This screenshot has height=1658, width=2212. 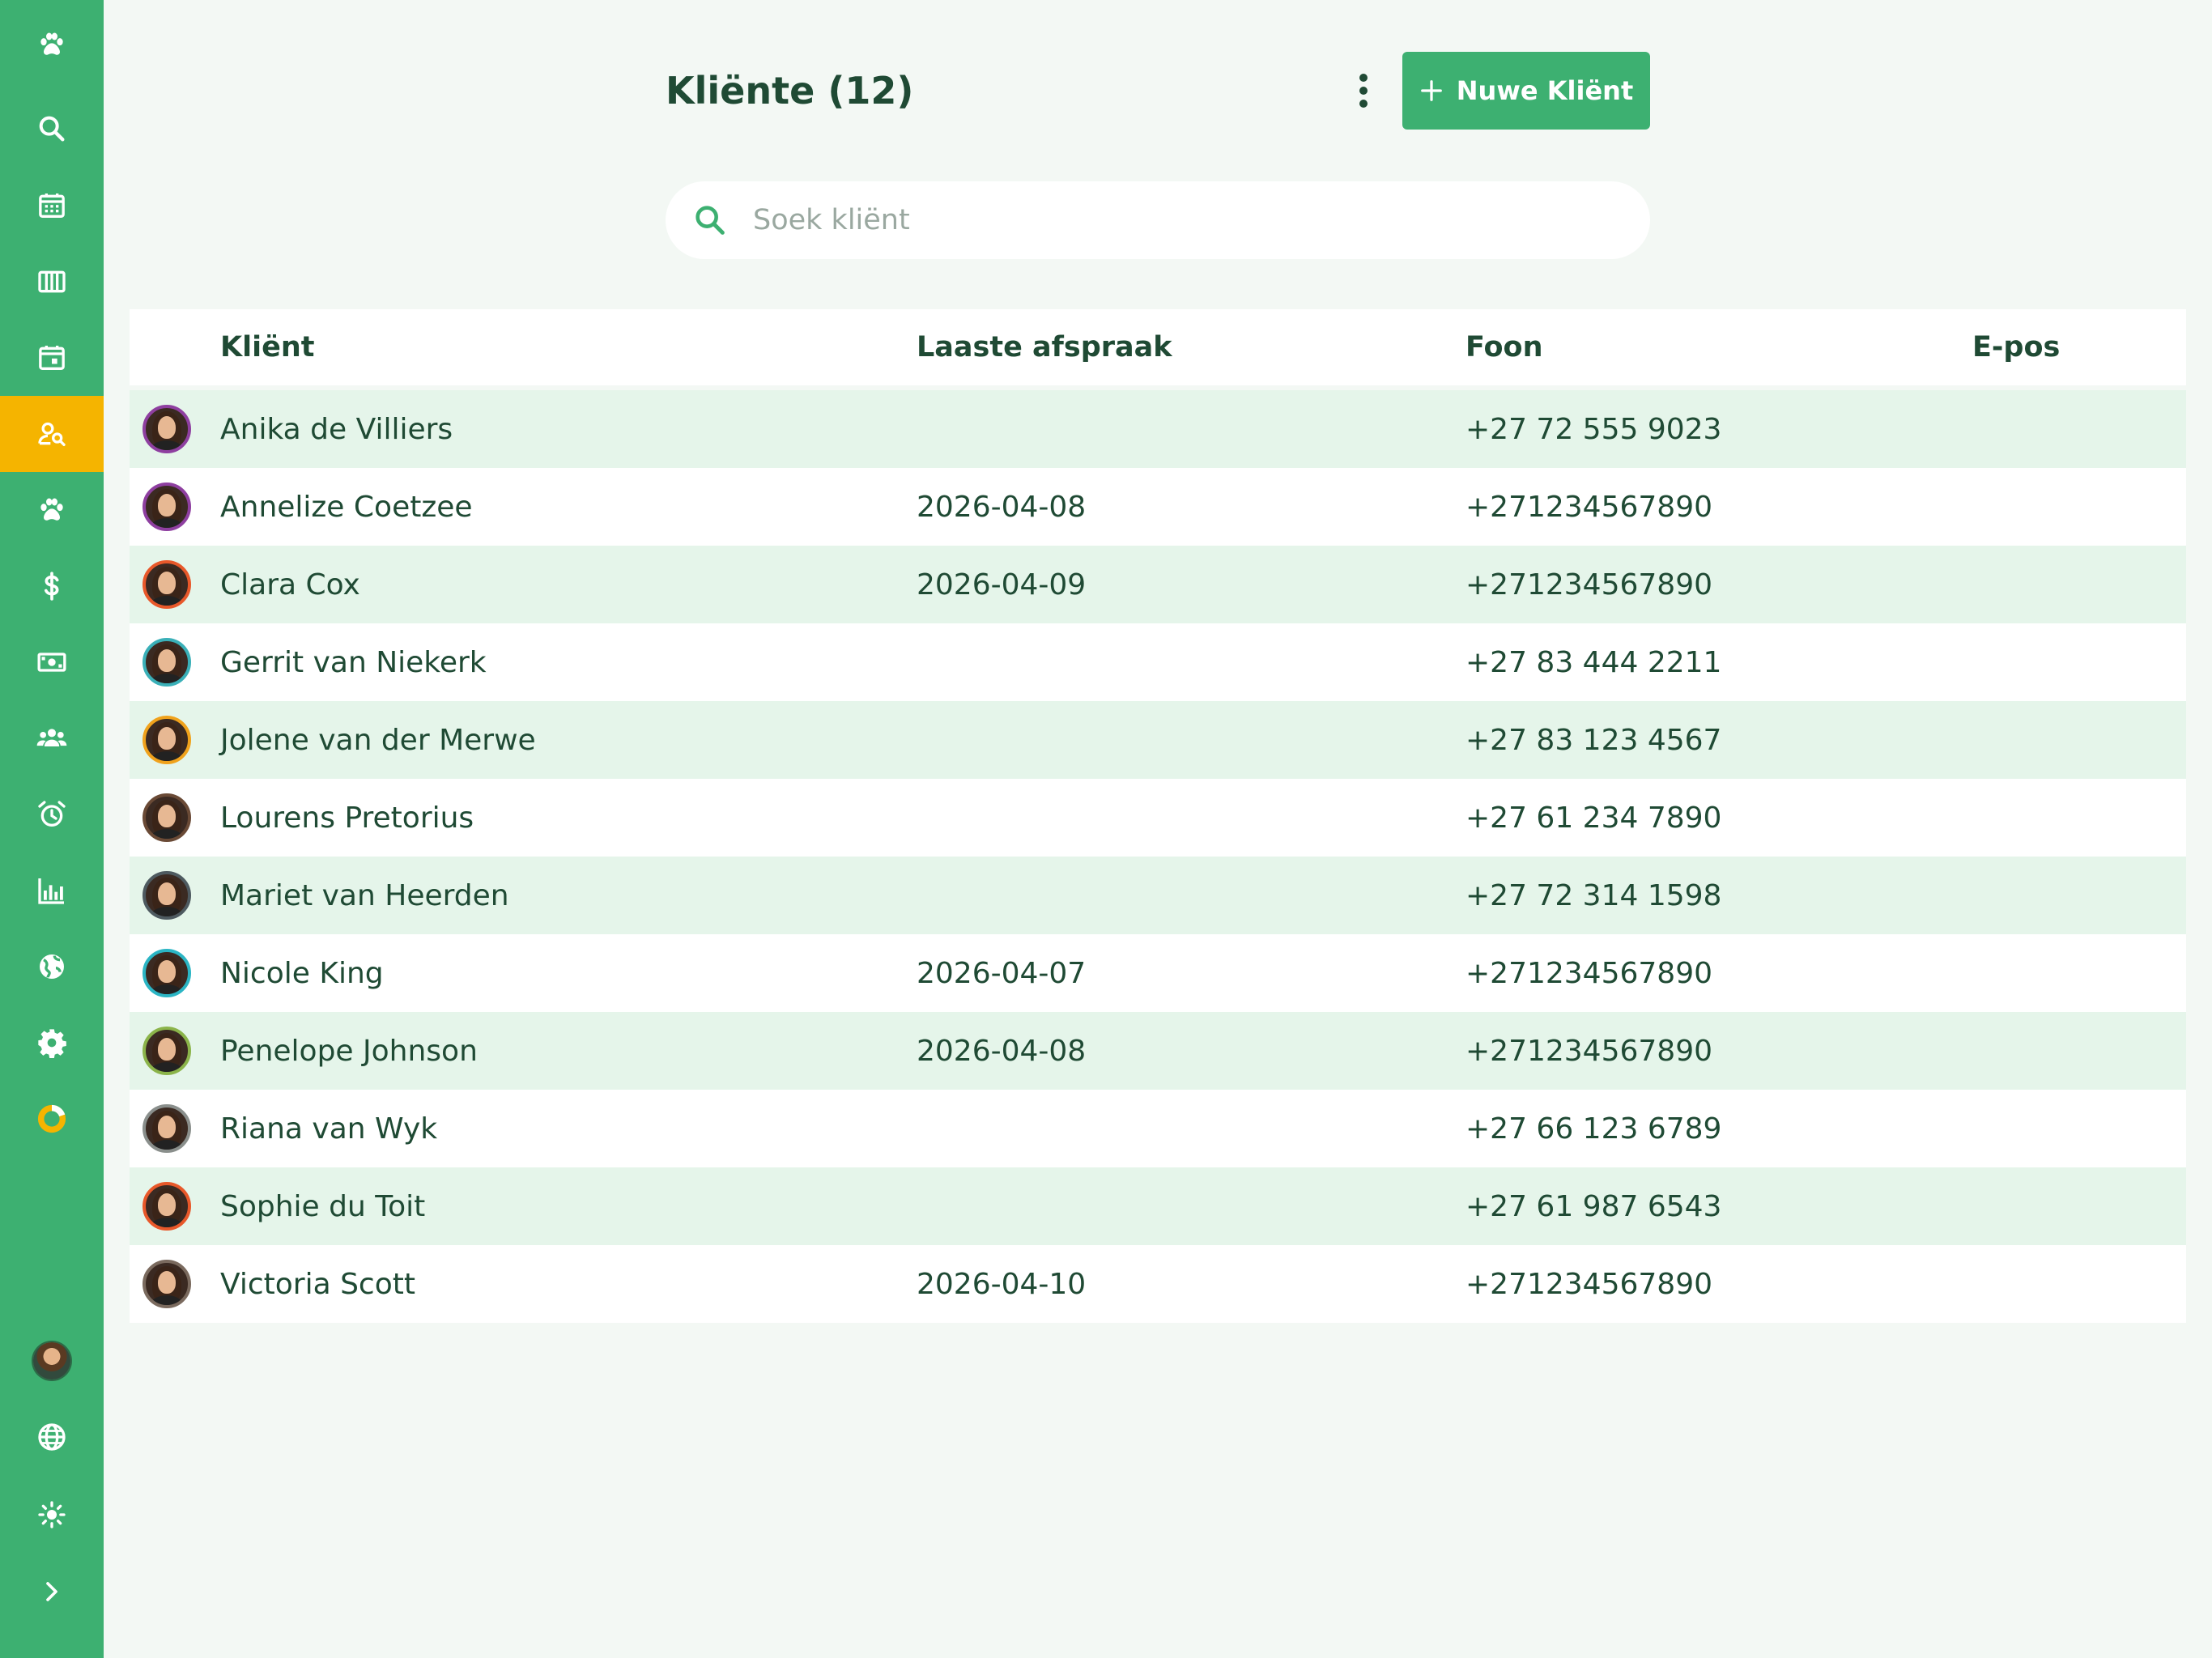 What do you see at coordinates (1158, 507) in the screenshot?
I see `table-row: Annelize Coetzee 2026-04-08 +271234567890` at bounding box center [1158, 507].